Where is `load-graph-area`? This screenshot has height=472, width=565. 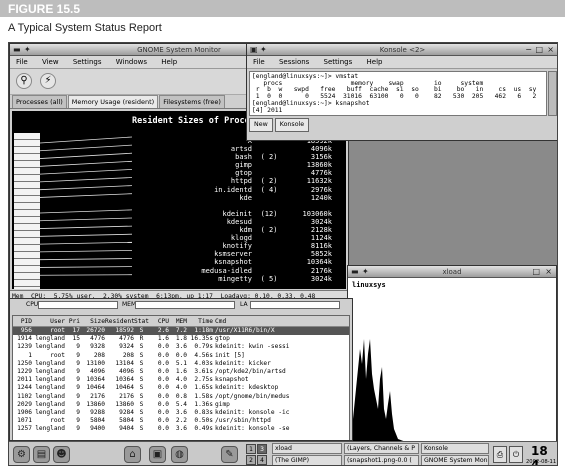 load-graph-area is located at coordinates (452, 391).